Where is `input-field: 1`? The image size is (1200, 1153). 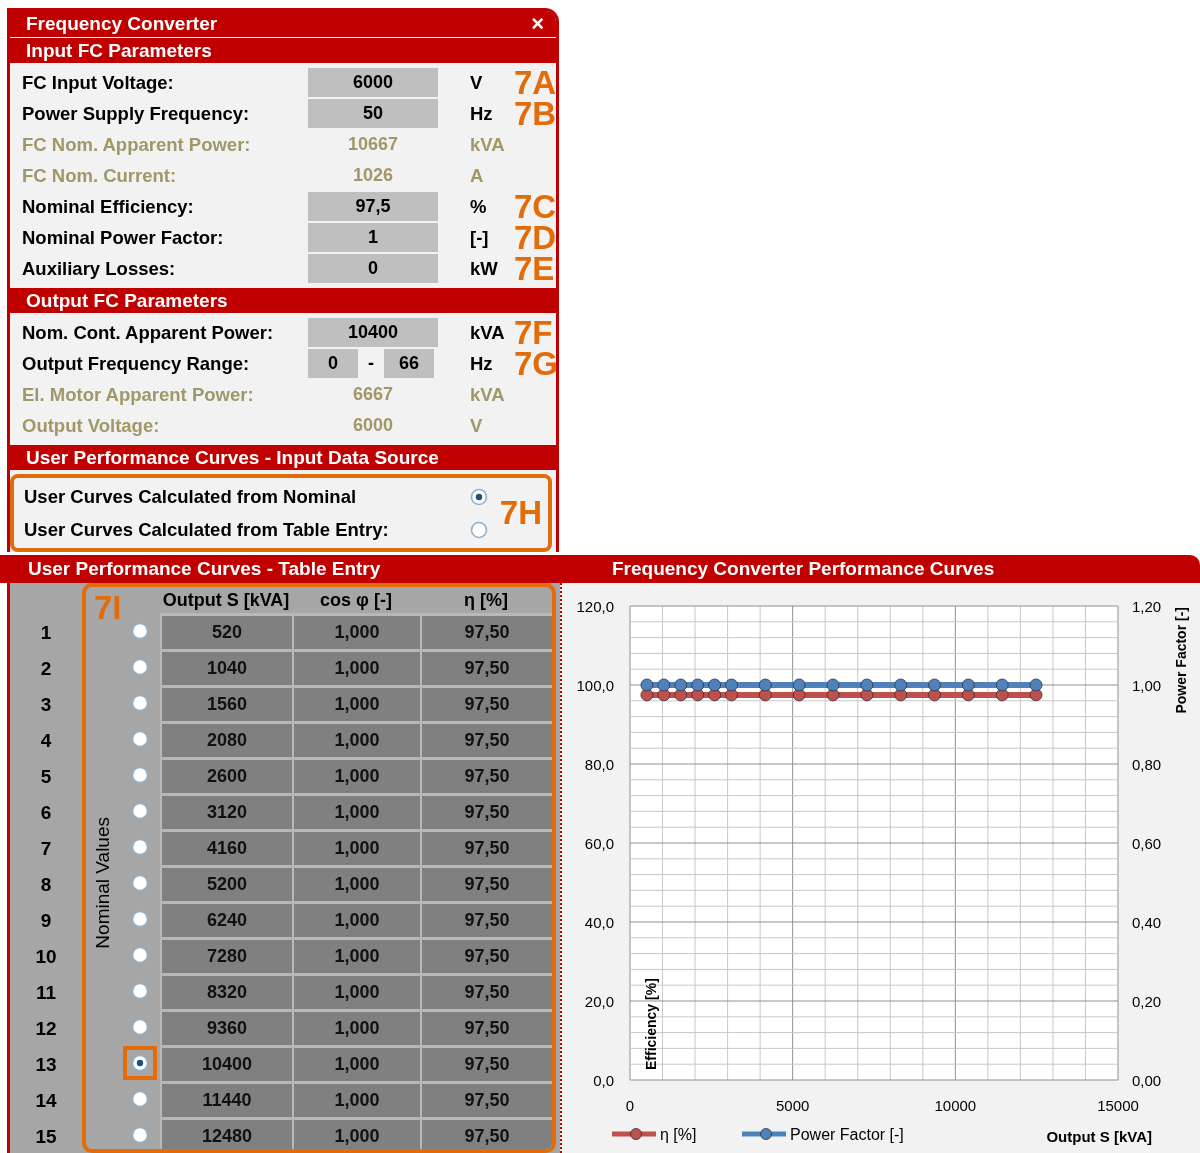
input-field: 1 is located at coordinates (373, 237).